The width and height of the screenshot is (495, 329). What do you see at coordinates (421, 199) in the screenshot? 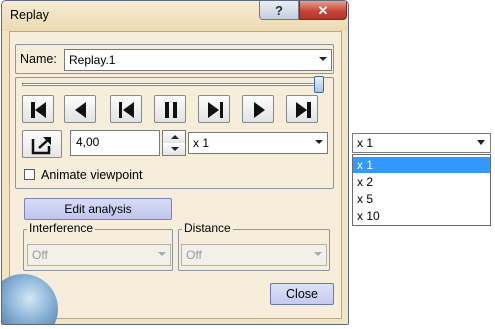
I see `speed-option: x 5` at bounding box center [421, 199].